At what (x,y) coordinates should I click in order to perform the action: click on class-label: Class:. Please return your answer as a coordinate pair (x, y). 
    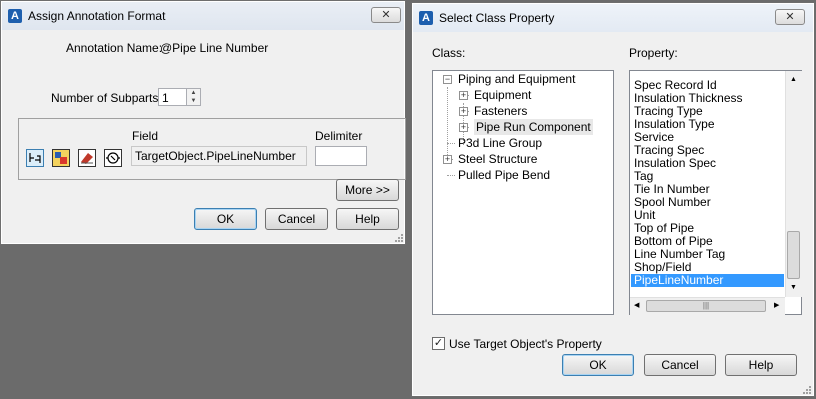
    Looking at the image, I should click on (449, 53).